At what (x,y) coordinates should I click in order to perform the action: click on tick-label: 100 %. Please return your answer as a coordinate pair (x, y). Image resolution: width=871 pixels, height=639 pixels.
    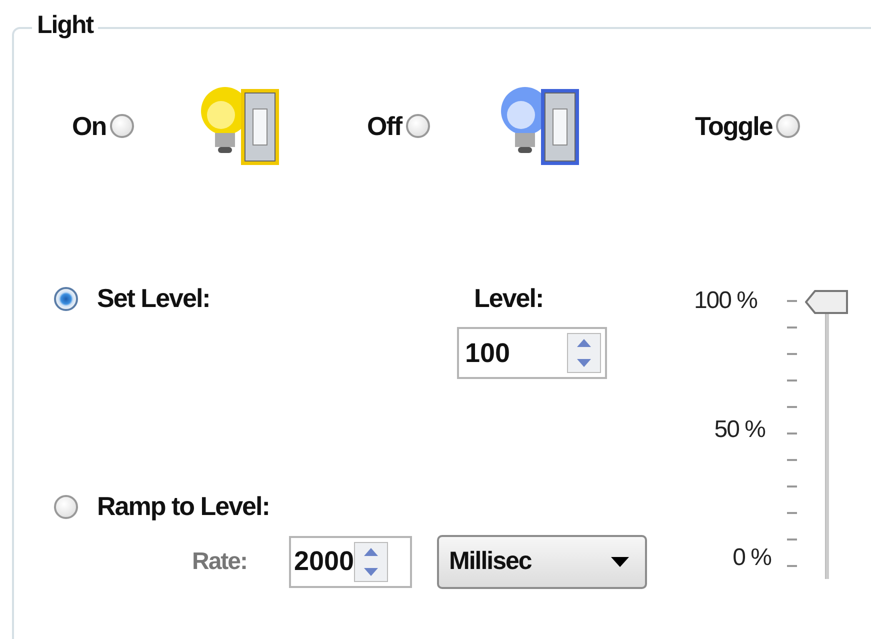
    Looking at the image, I should click on (725, 301).